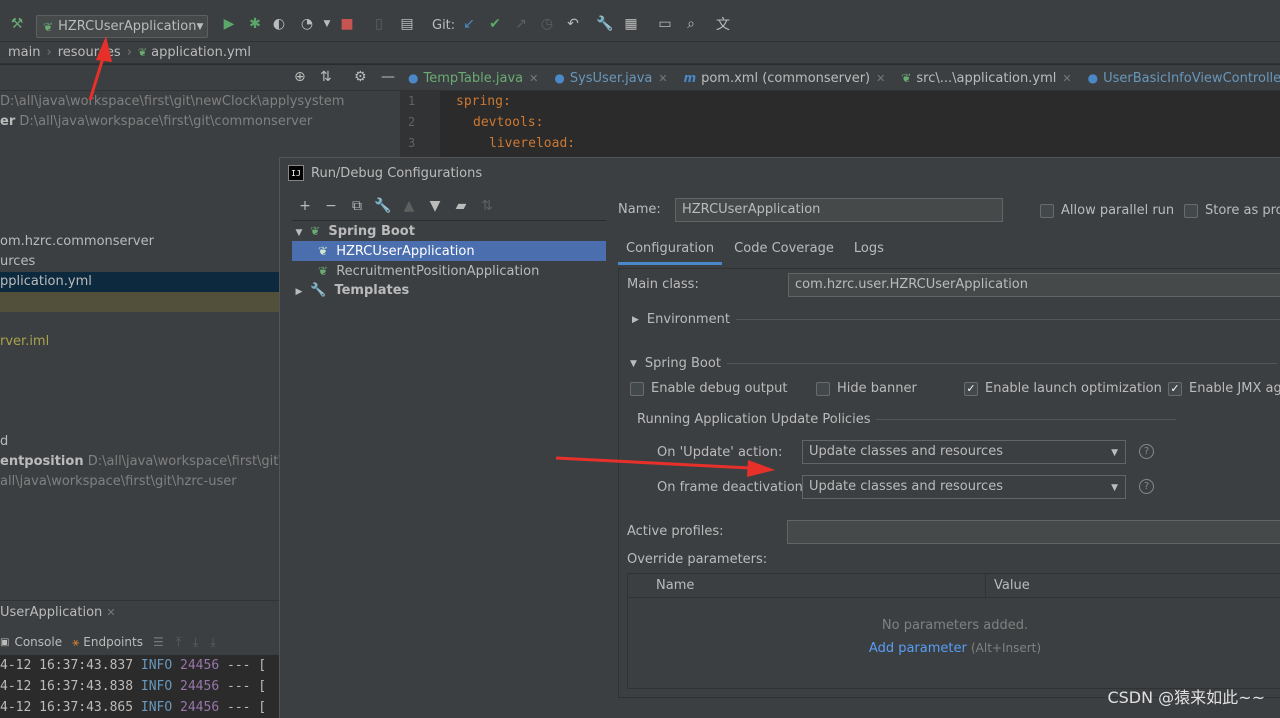 The width and height of the screenshot is (1280, 718). I want to click on minimize-icon: —, so click(388, 77).